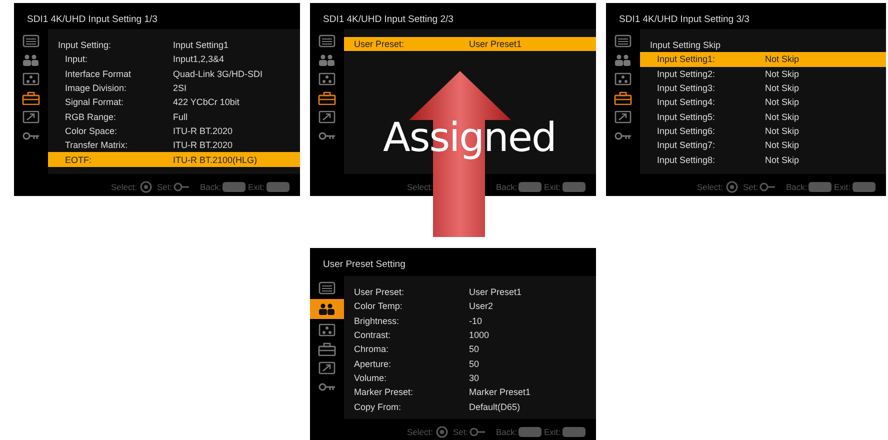 The width and height of the screenshot is (888, 440). I want to click on setting-label: Marker Preset:, so click(383, 392).